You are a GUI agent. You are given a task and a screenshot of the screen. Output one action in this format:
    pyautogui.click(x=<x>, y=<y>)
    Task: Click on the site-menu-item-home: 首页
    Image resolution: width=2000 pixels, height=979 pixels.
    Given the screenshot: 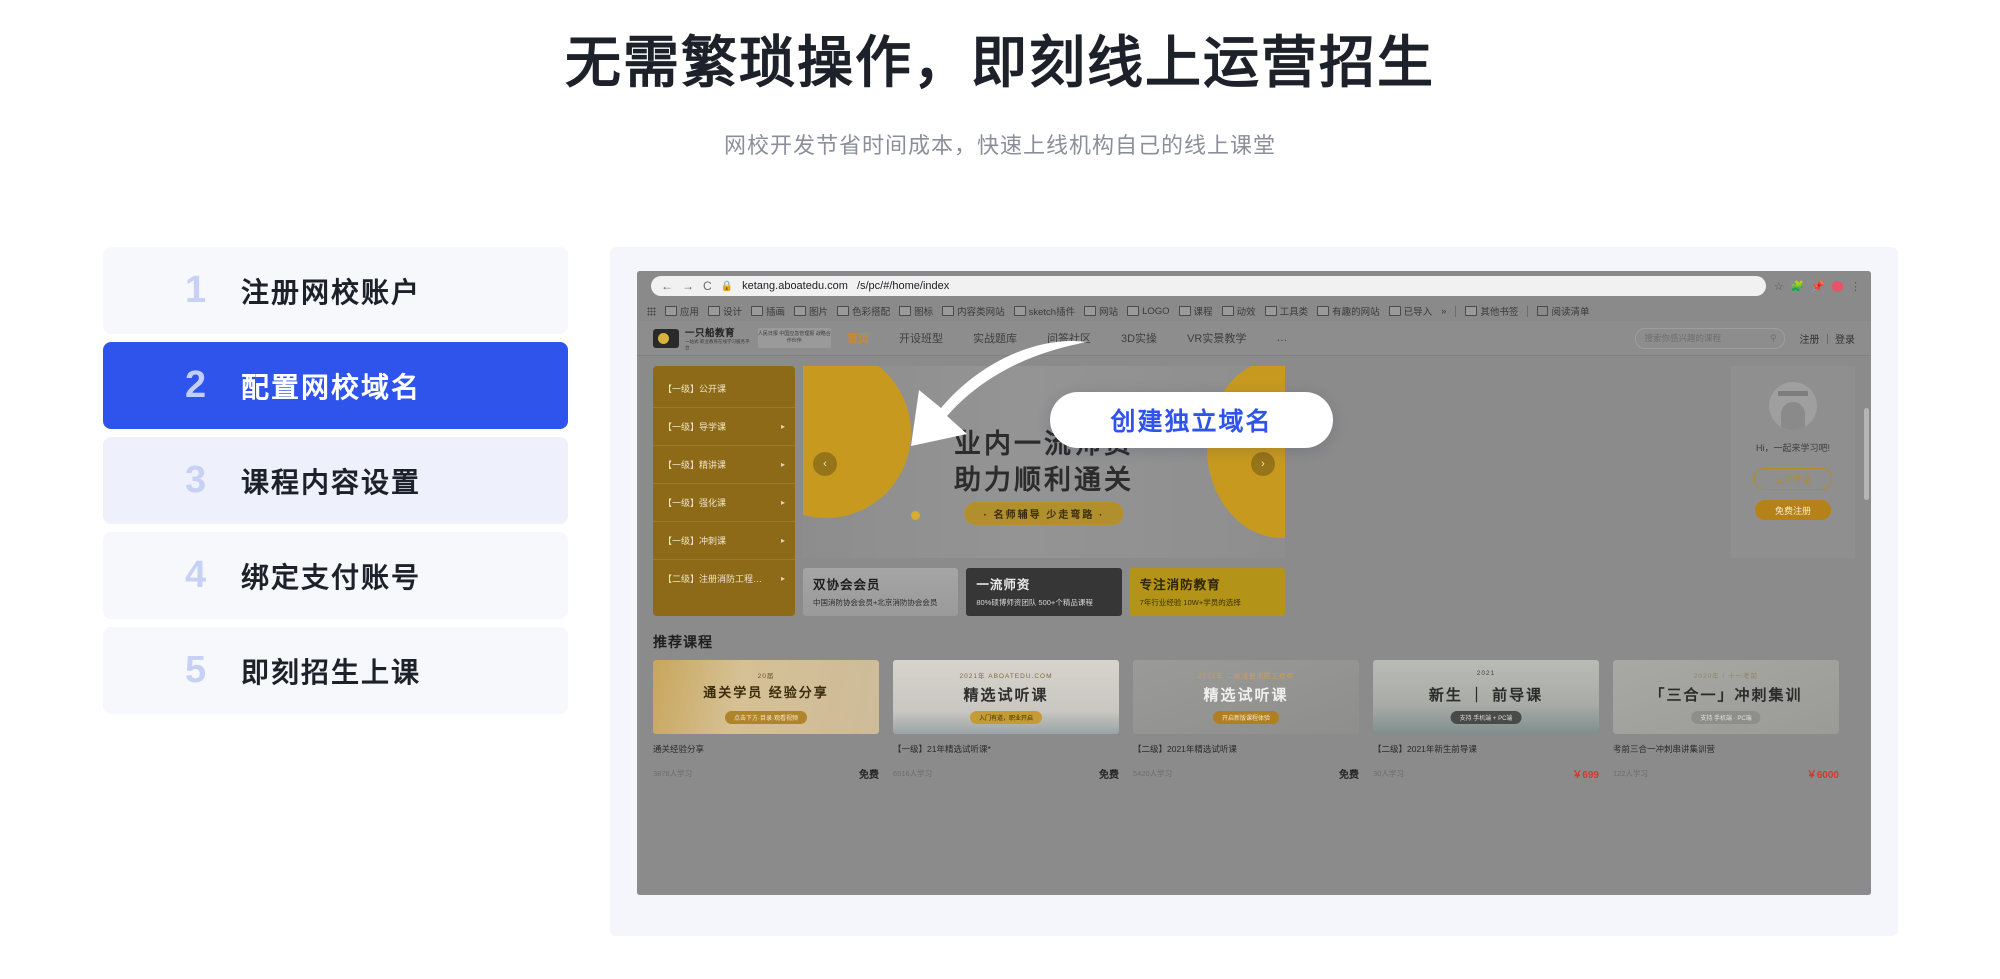 What is the action you would take?
    pyautogui.click(x=858, y=338)
    